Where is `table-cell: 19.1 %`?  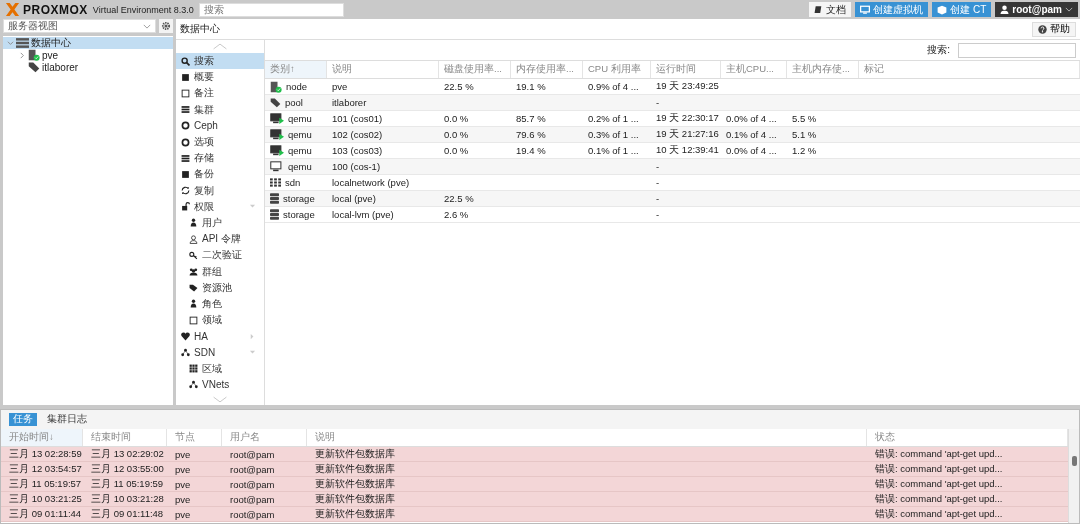
table-cell: 19.1 % is located at coordinates (531, 86).